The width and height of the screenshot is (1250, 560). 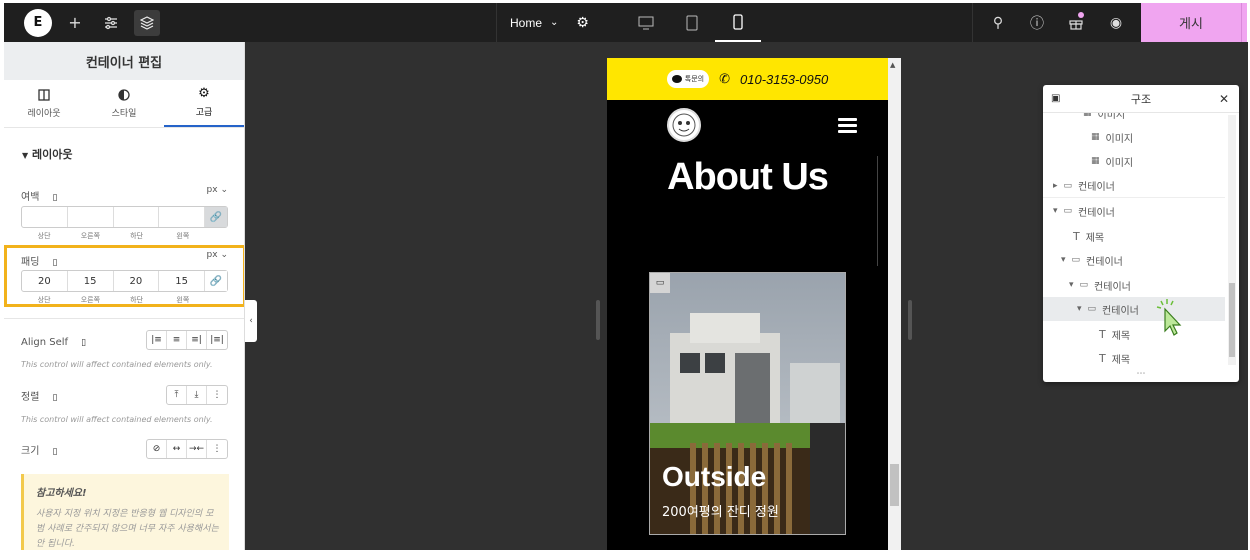 I want to click on elementor-logo-button: E, so click(x=38, y=22).